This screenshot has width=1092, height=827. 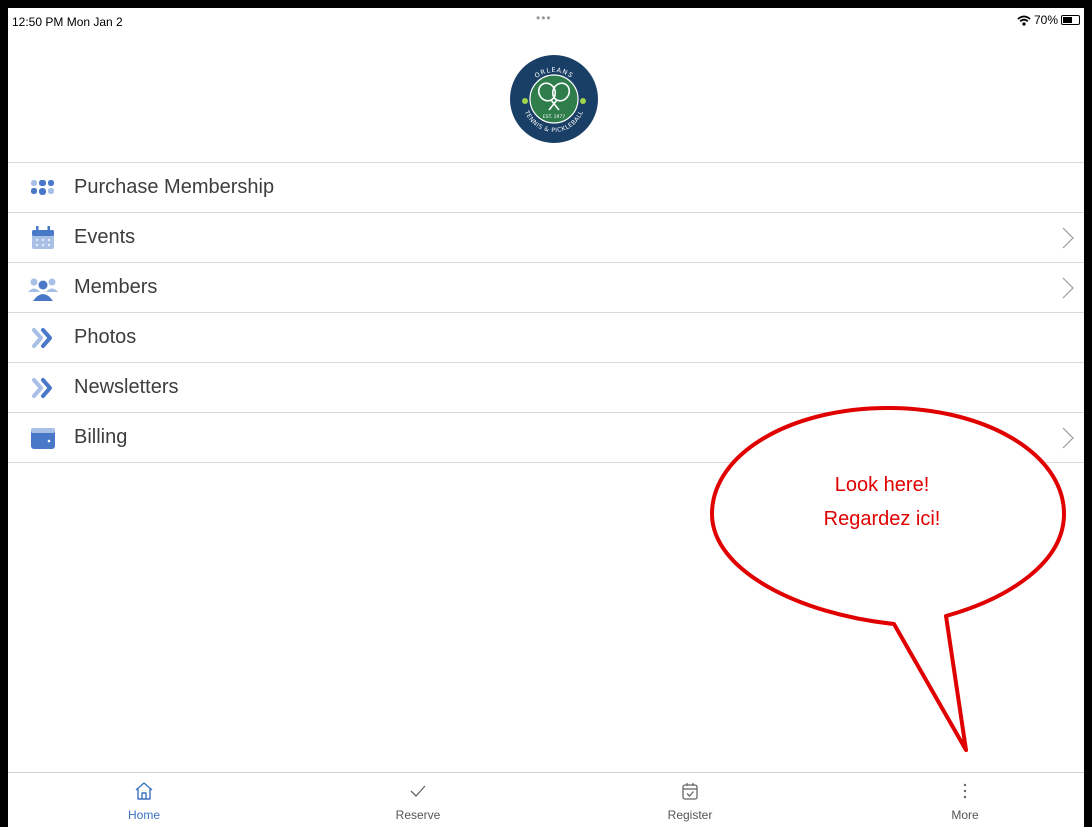 I want to click on battery-level, so click(x=1067, y=20).